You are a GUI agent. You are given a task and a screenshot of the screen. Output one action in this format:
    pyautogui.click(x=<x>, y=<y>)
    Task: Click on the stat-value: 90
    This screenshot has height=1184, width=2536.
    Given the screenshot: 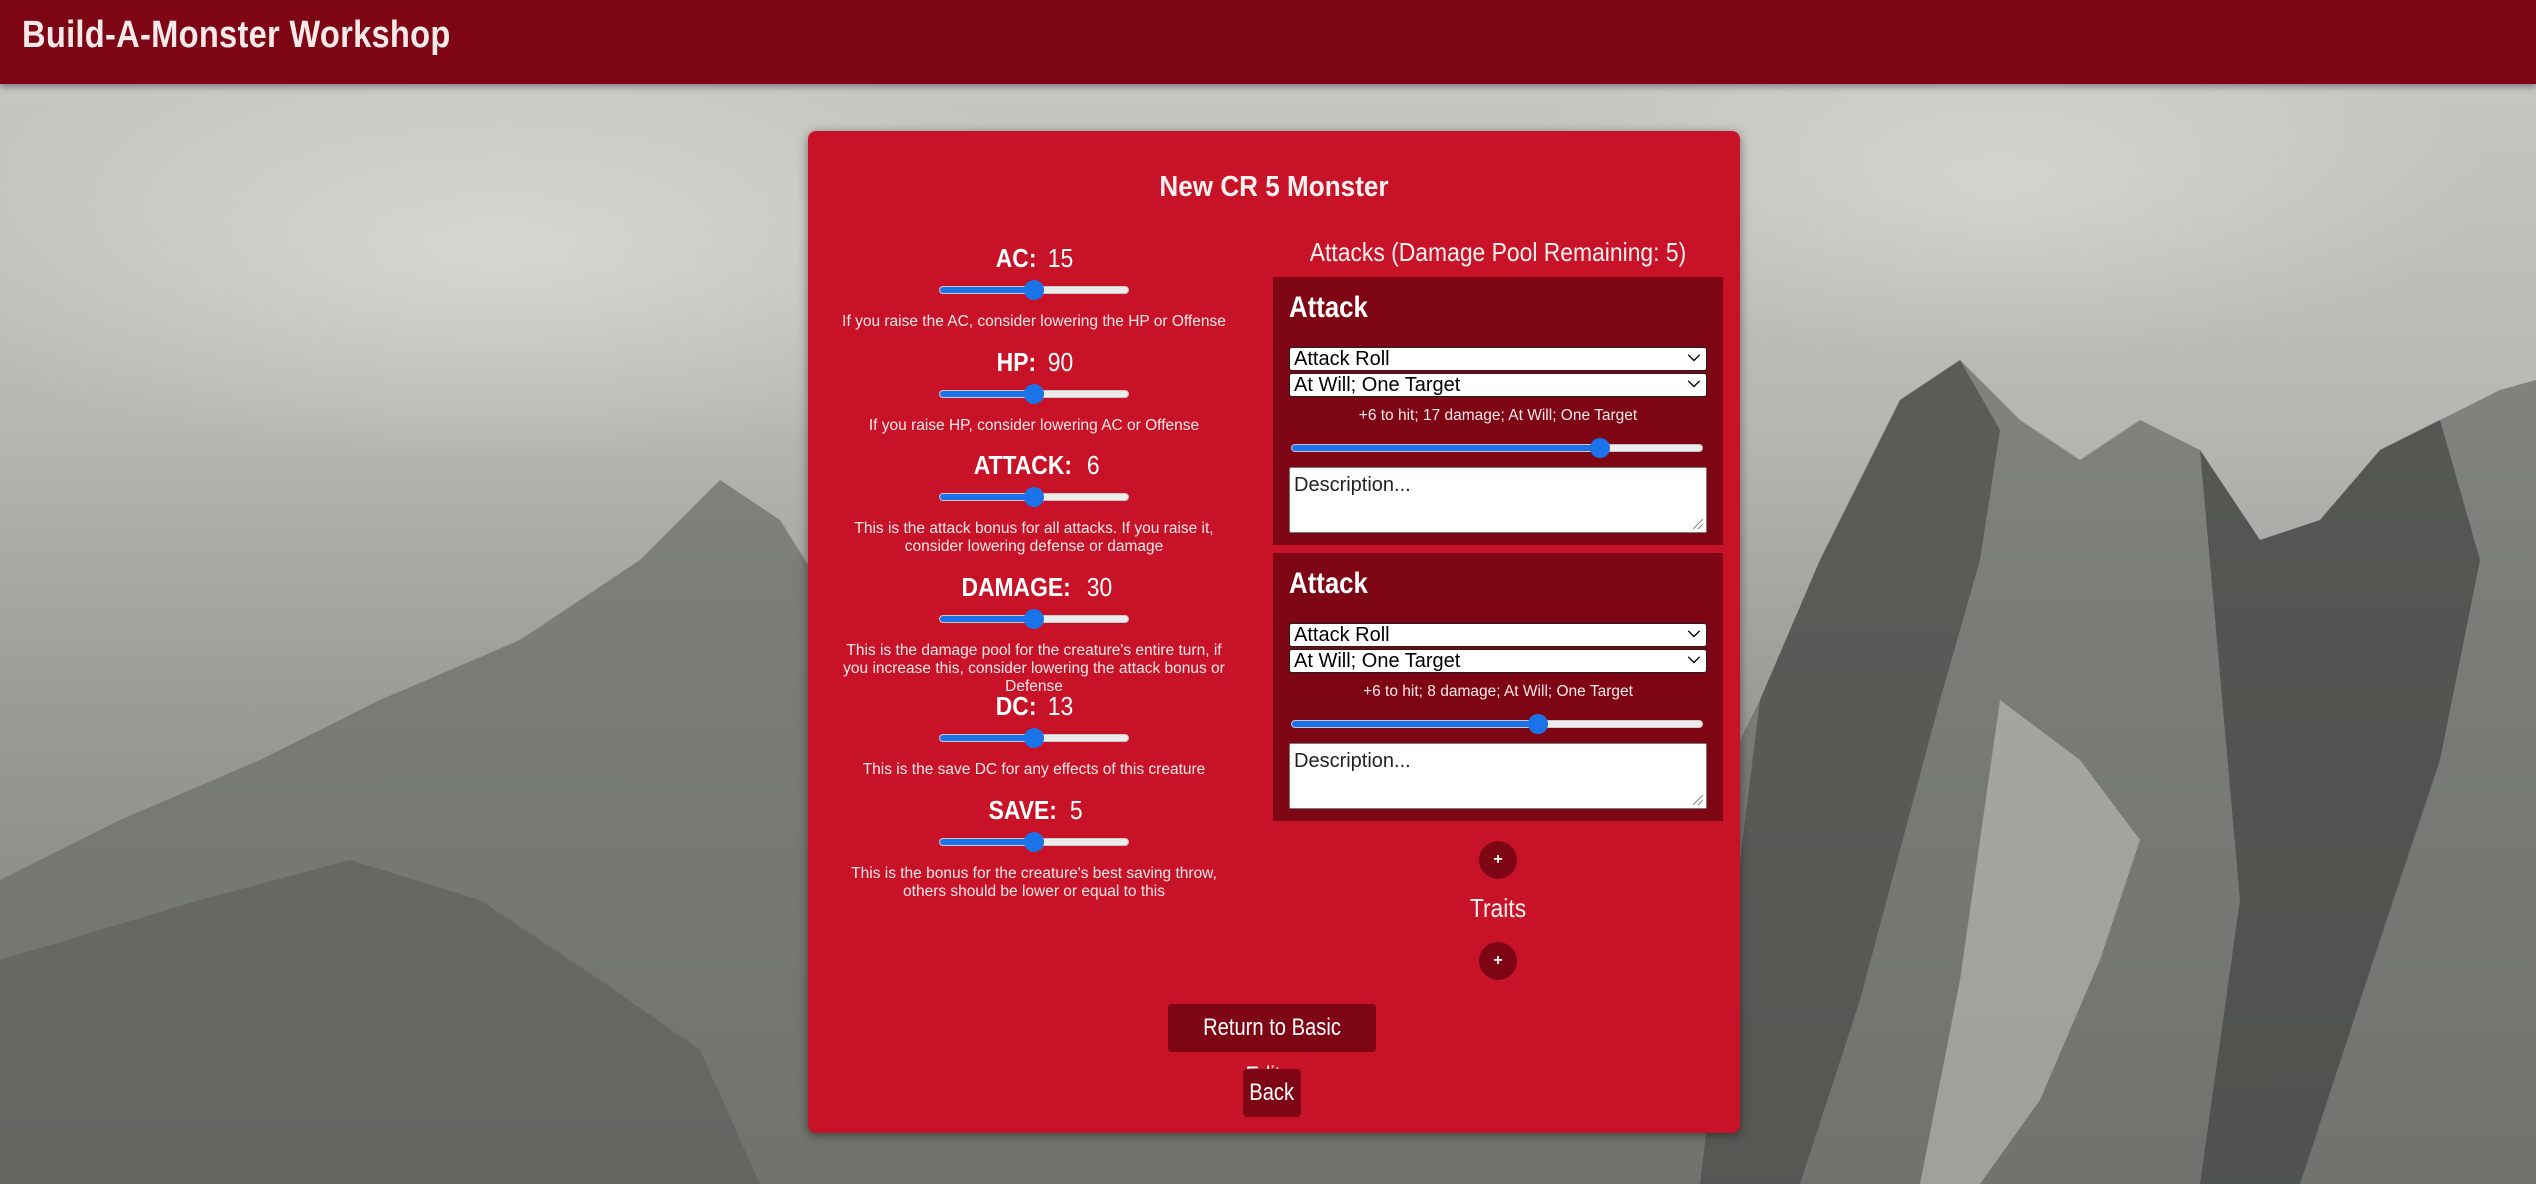 What is the action you would take?
    pyautogui.click(x=1060, y=362)
    